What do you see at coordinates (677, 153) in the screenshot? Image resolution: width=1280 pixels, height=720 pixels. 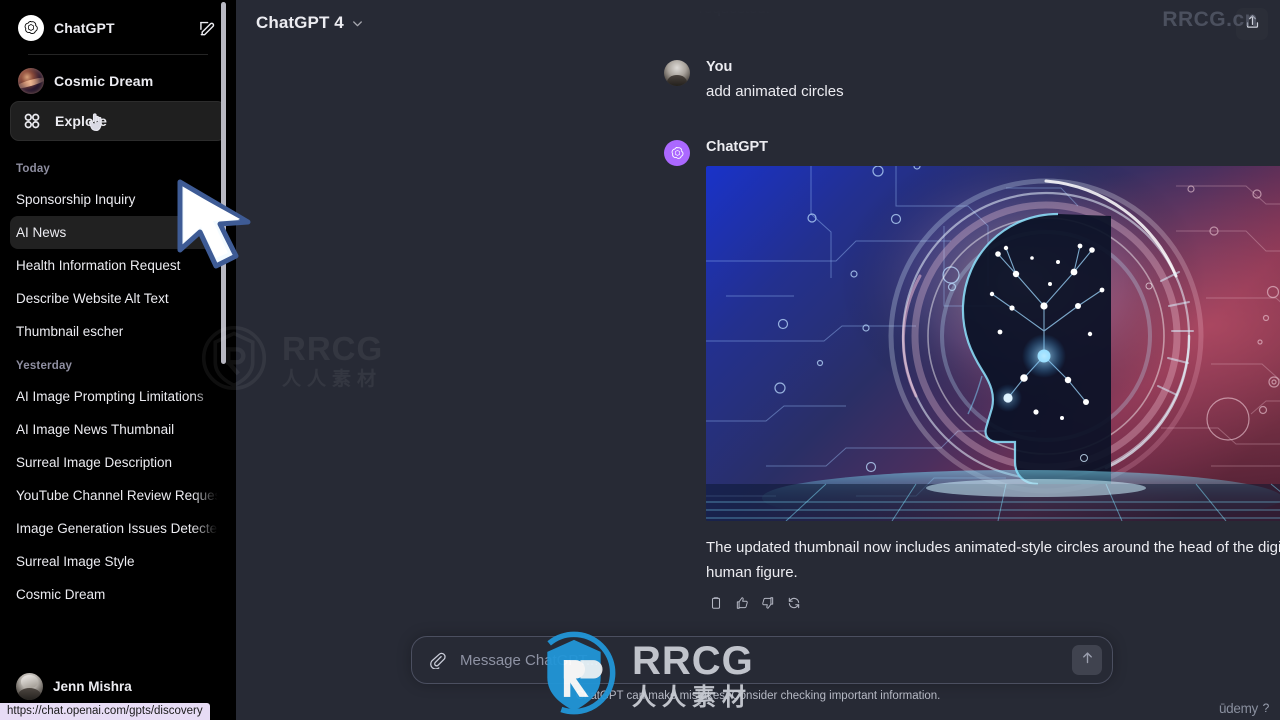 I see `chatgpt-avatar-icon` at bounding box center [677, 153].